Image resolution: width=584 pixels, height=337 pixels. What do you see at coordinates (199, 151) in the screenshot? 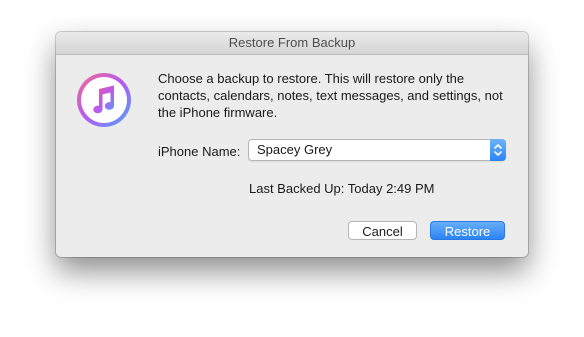
I see `iphone-name-label: iPhone Name:` at bounding box center [199, 151].